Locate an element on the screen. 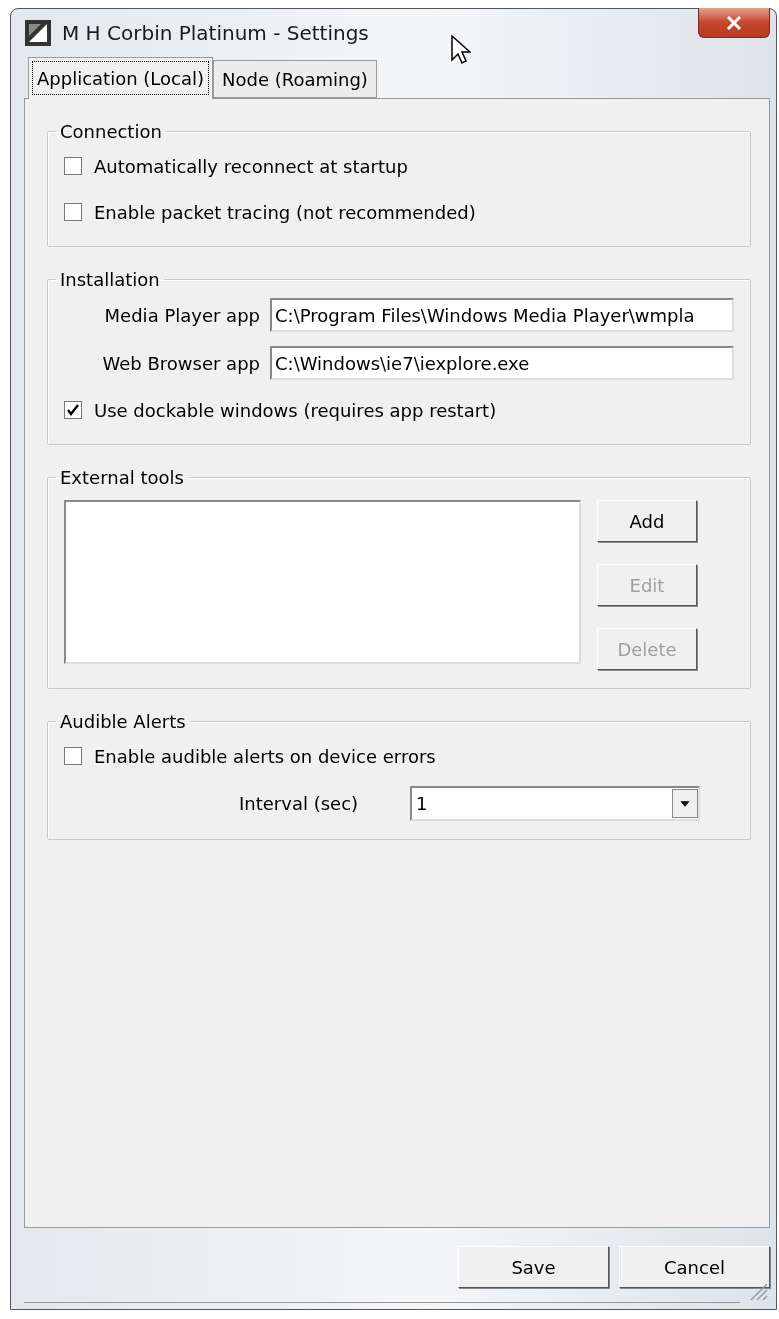 The height and width of the screenshot is (1319, 779). input-field: C:\Program Files\Windows Media Player\wmpla is located at coordinates (502, 315).